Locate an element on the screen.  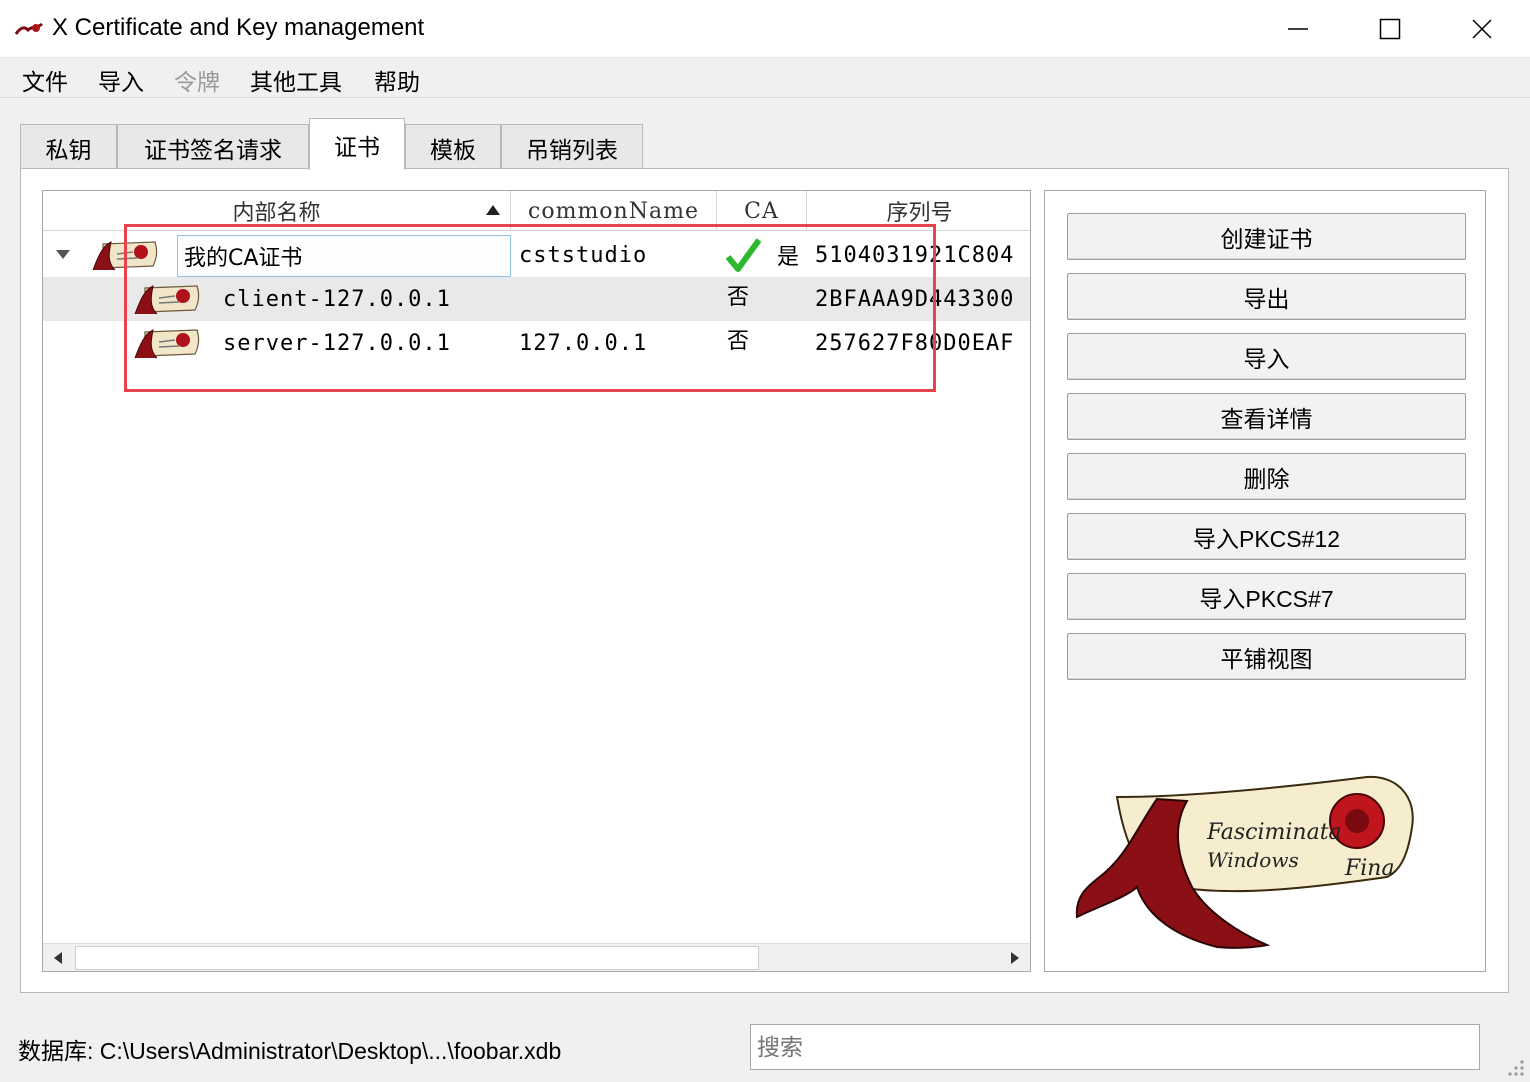
app-icon is located at coordinates (29, 28).